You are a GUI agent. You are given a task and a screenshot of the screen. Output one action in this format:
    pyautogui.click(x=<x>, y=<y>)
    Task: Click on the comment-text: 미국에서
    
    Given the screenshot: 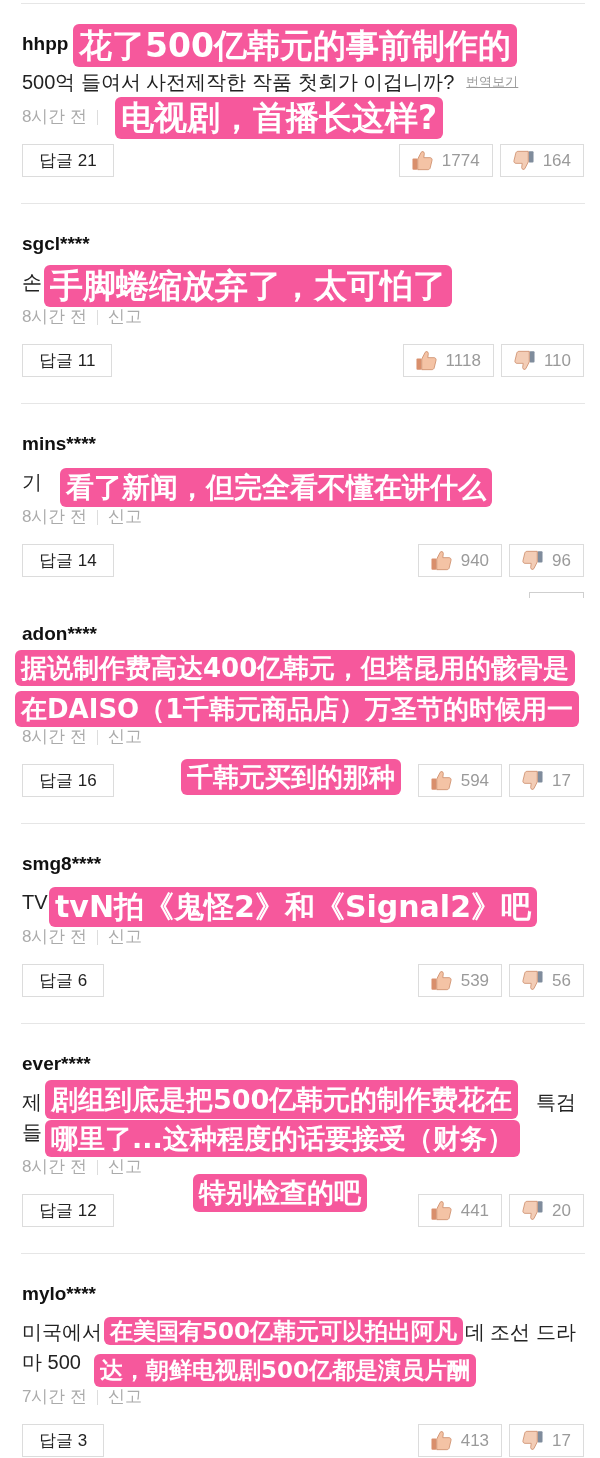 What is the action you would take?
    pyautogui.click(x=62, y=1332)
    